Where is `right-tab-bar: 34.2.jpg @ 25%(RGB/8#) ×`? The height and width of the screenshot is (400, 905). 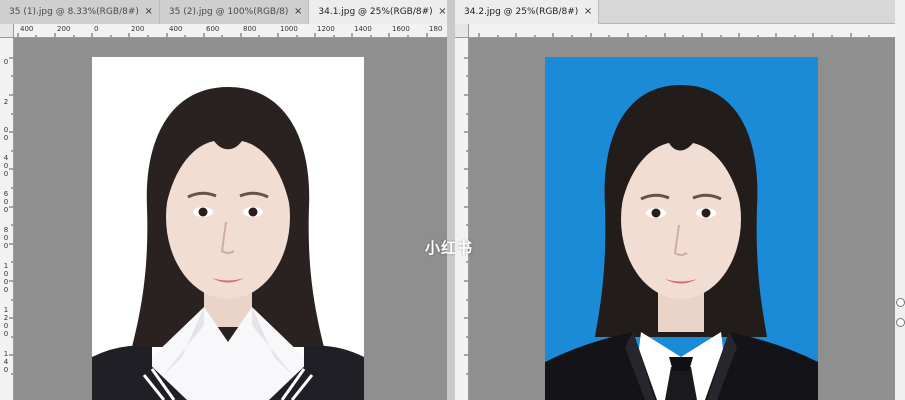 right-tab-bar: 34.2.jpg @ 25%(RGB/8#) × is located at coordinates (675, 12).